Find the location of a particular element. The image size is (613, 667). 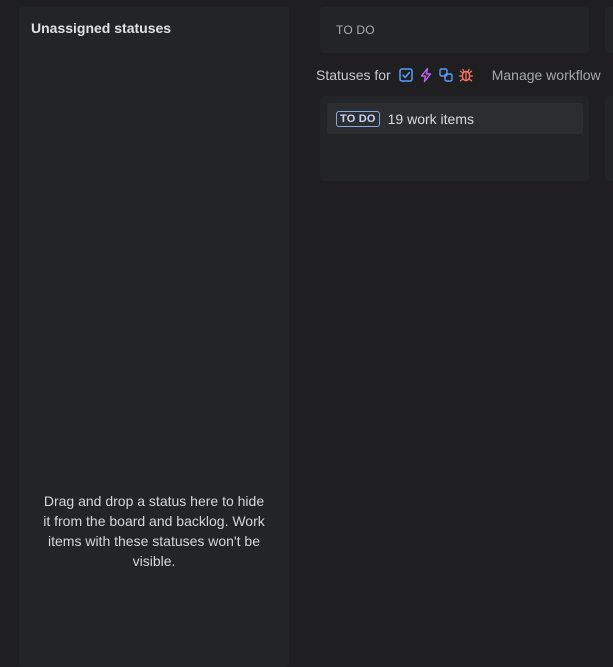

statuses-for-label: Statuses for is located at coordinates (353, 75).